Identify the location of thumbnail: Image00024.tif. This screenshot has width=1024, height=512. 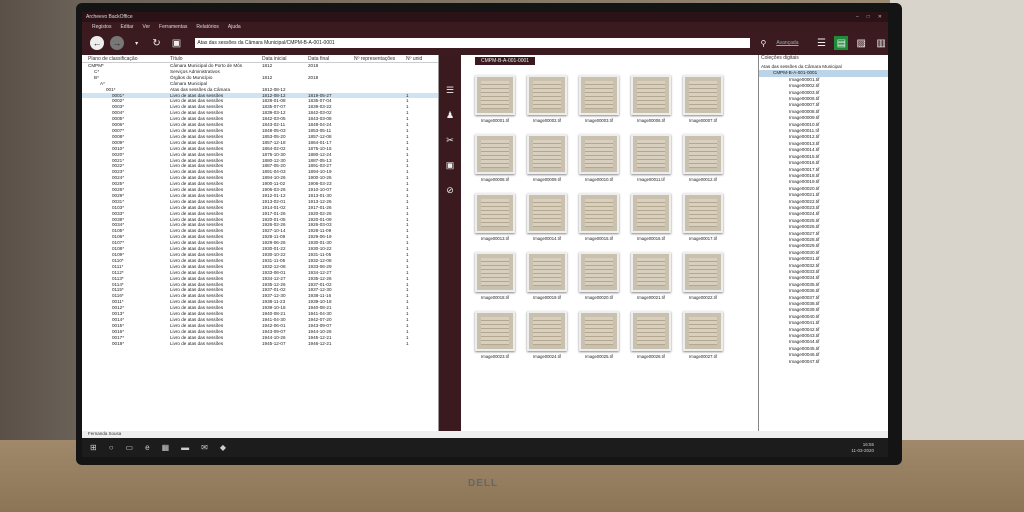
(547, 335).